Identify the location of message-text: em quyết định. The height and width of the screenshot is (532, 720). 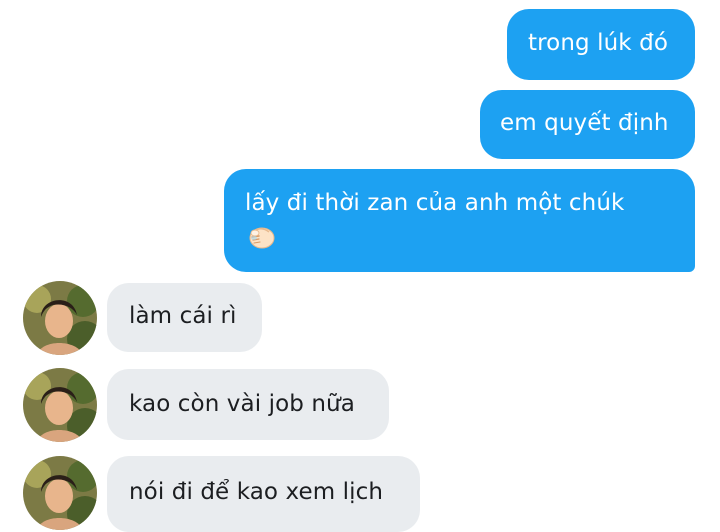
(584, 123).